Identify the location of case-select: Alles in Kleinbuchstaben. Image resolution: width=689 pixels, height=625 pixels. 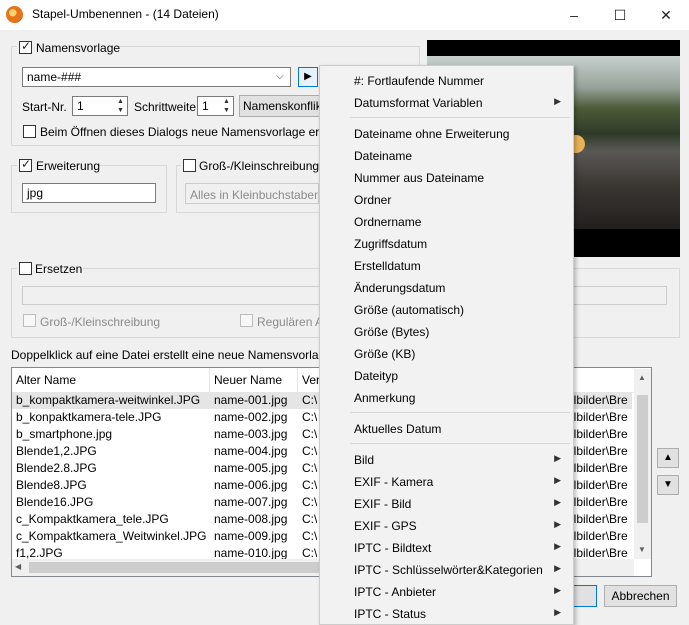
(252, 193).